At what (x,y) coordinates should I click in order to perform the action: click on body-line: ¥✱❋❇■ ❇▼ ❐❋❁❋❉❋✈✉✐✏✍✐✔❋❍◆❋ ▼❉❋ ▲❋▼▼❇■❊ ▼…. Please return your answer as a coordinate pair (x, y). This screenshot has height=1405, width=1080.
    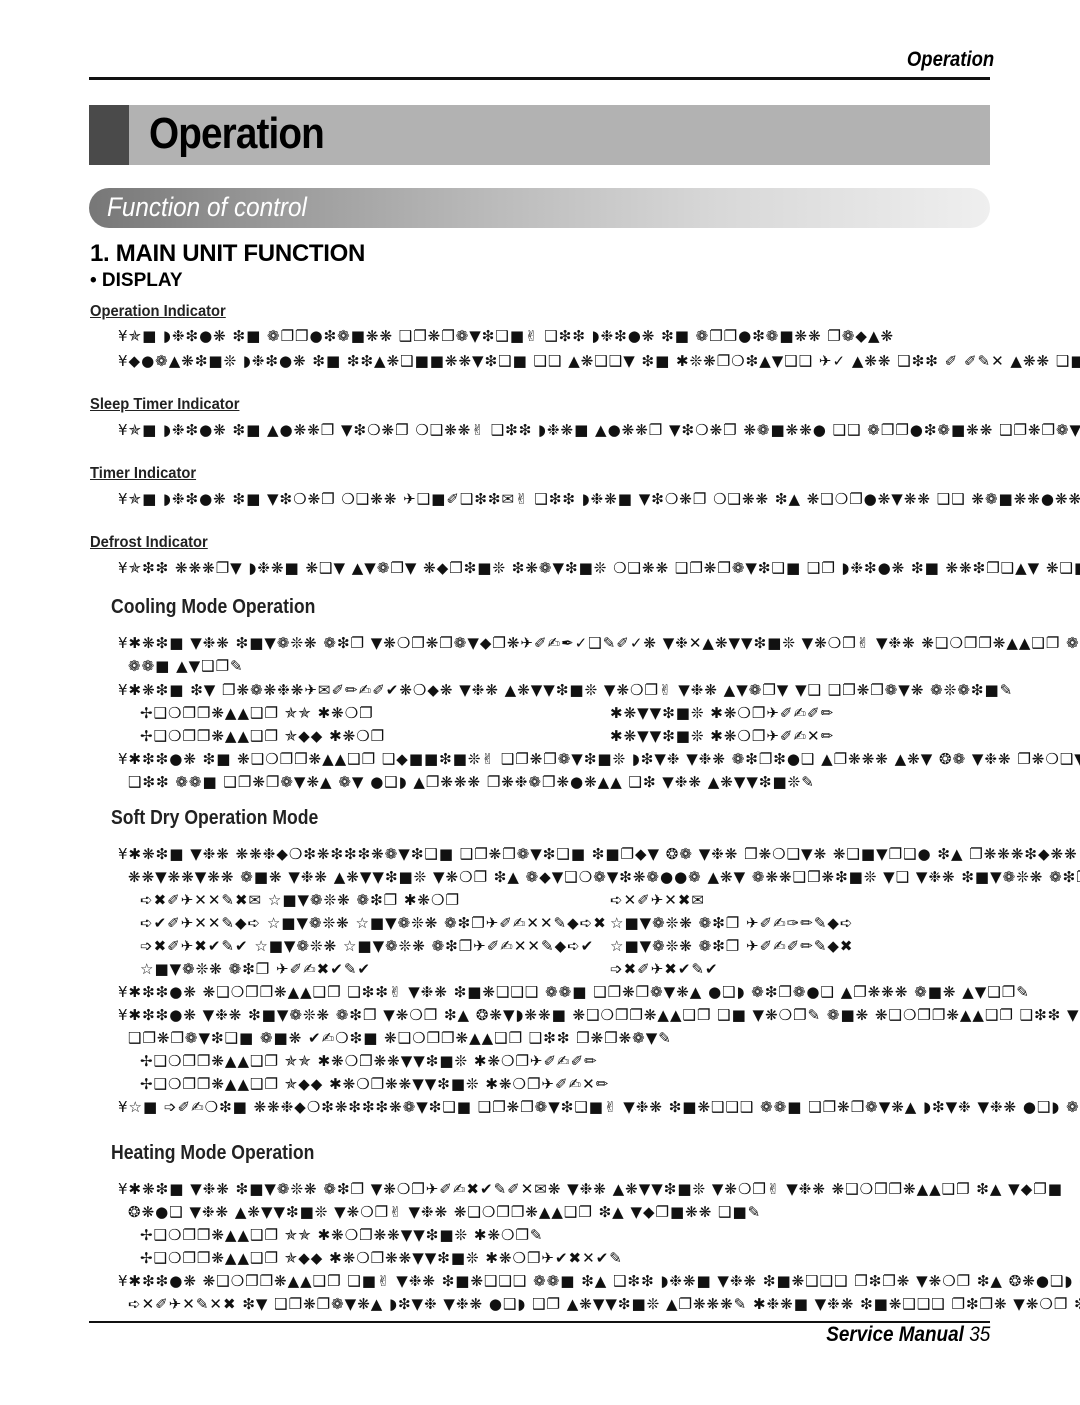
    Looking at the image, I should click on (566, 690).